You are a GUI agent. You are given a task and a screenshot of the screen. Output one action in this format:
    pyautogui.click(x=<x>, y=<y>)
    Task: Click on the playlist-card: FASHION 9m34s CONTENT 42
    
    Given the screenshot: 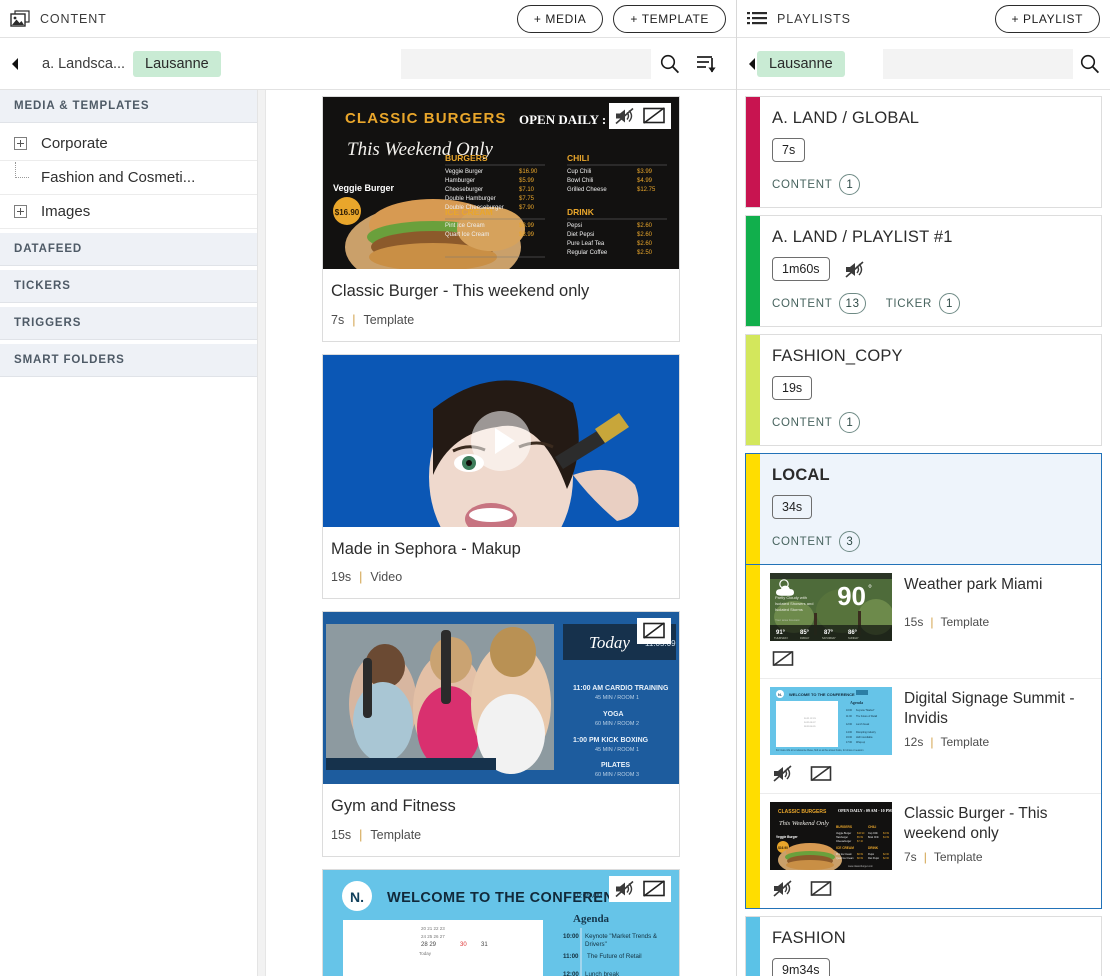 What is the action you would take?
    pyautogui.click(x=923, y=946)
    